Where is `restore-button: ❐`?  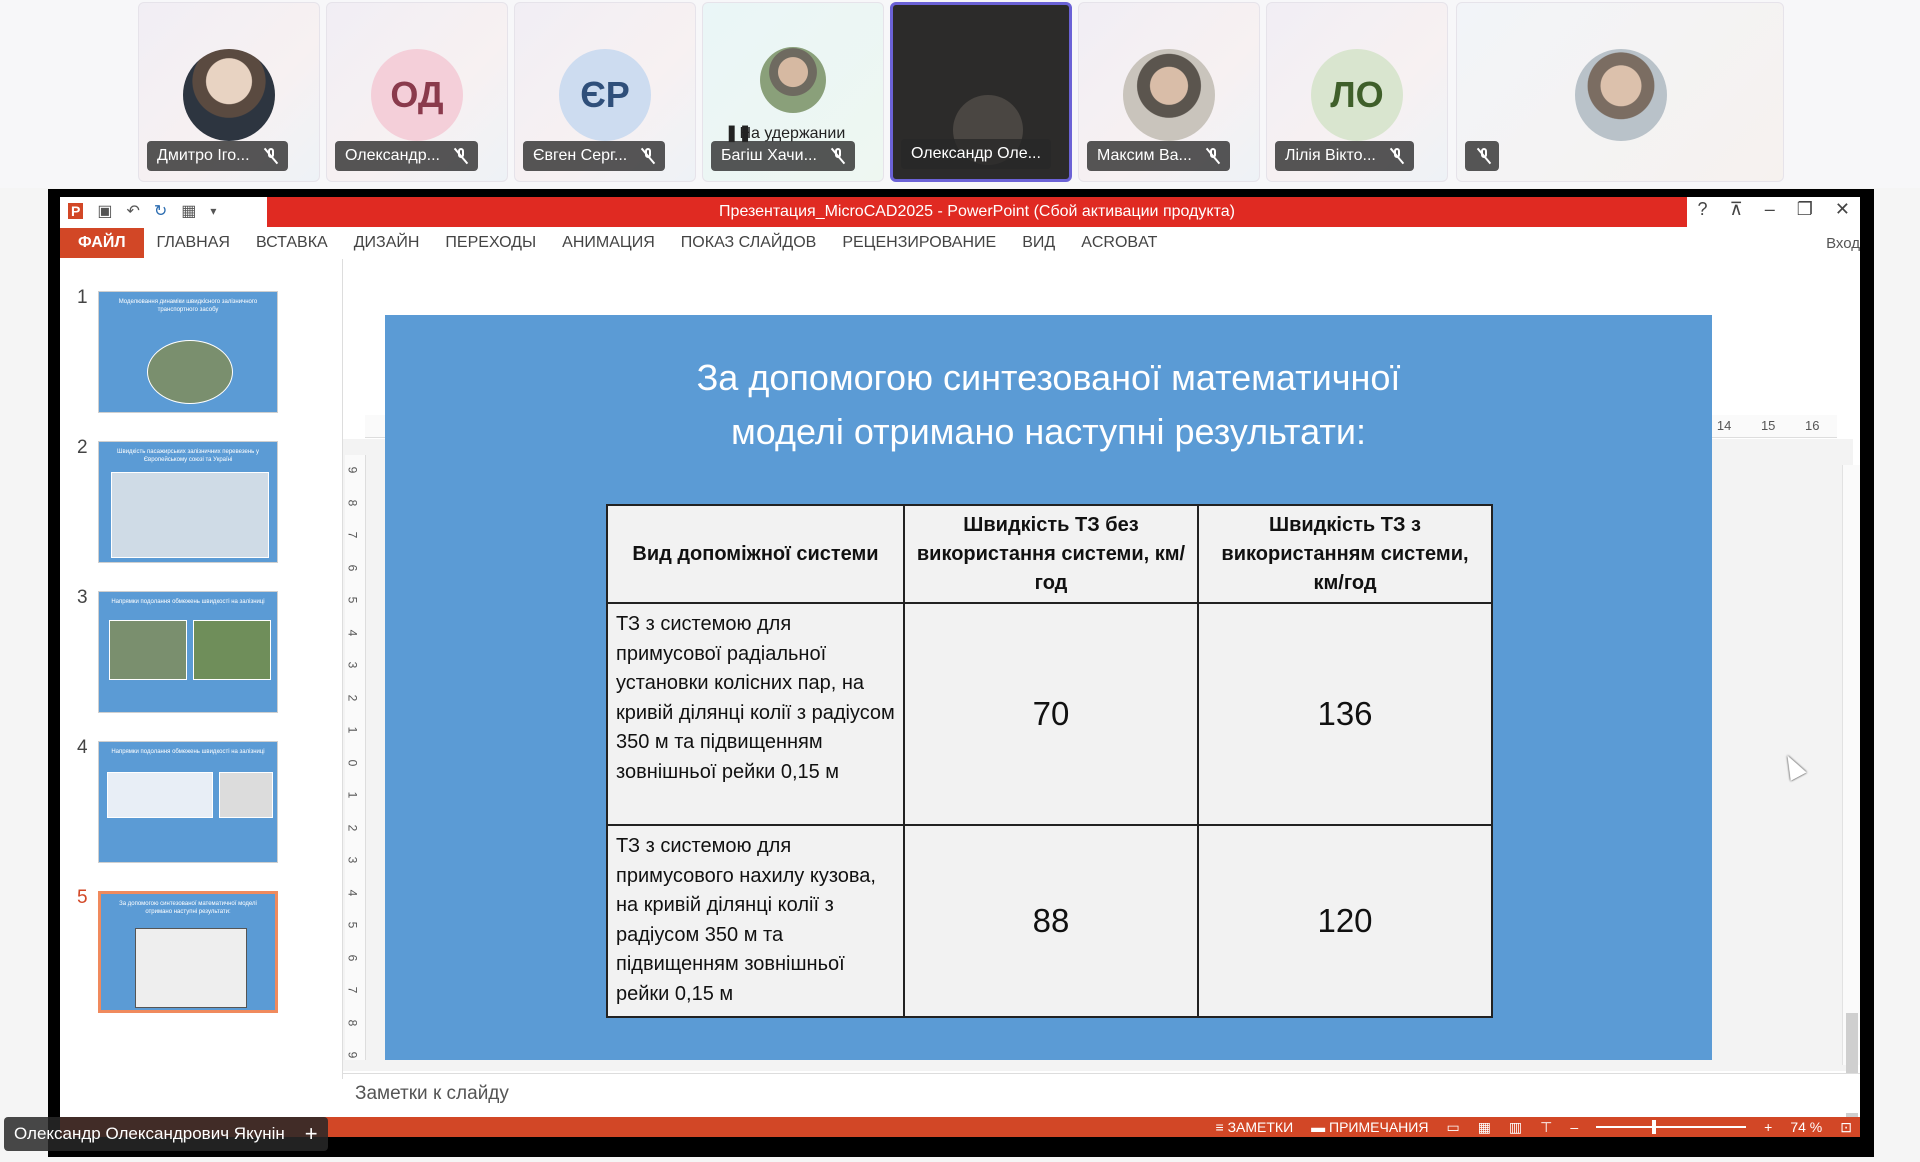 restore-button: ❐ is located at coordinates (1805, 209).